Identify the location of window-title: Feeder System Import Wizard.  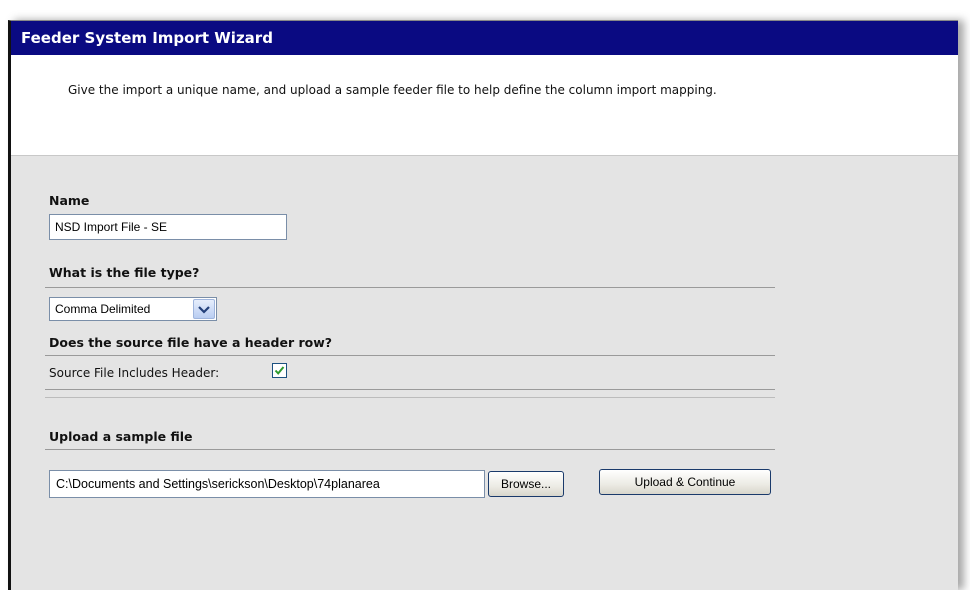
(484, 38).